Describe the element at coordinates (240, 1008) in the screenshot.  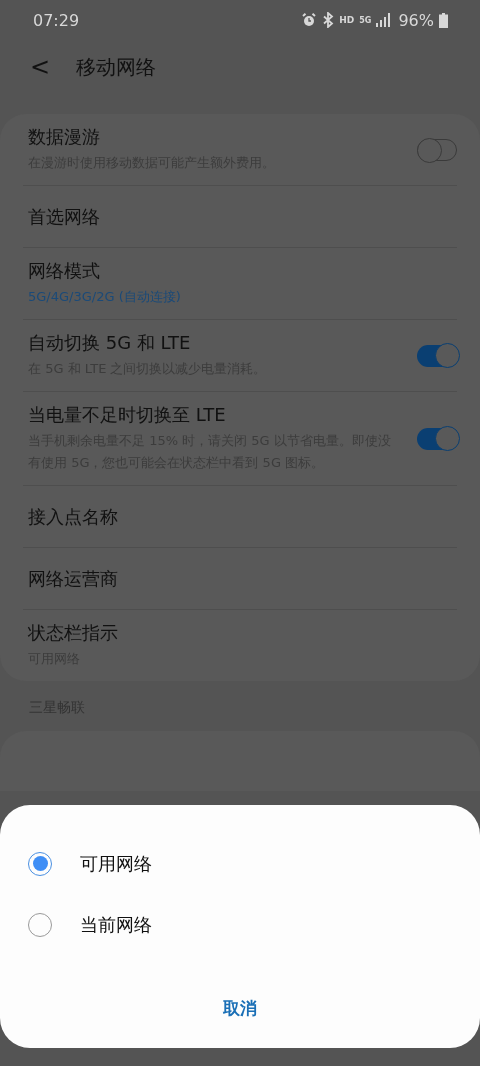
I see `cancel-button: 取消` at that location.